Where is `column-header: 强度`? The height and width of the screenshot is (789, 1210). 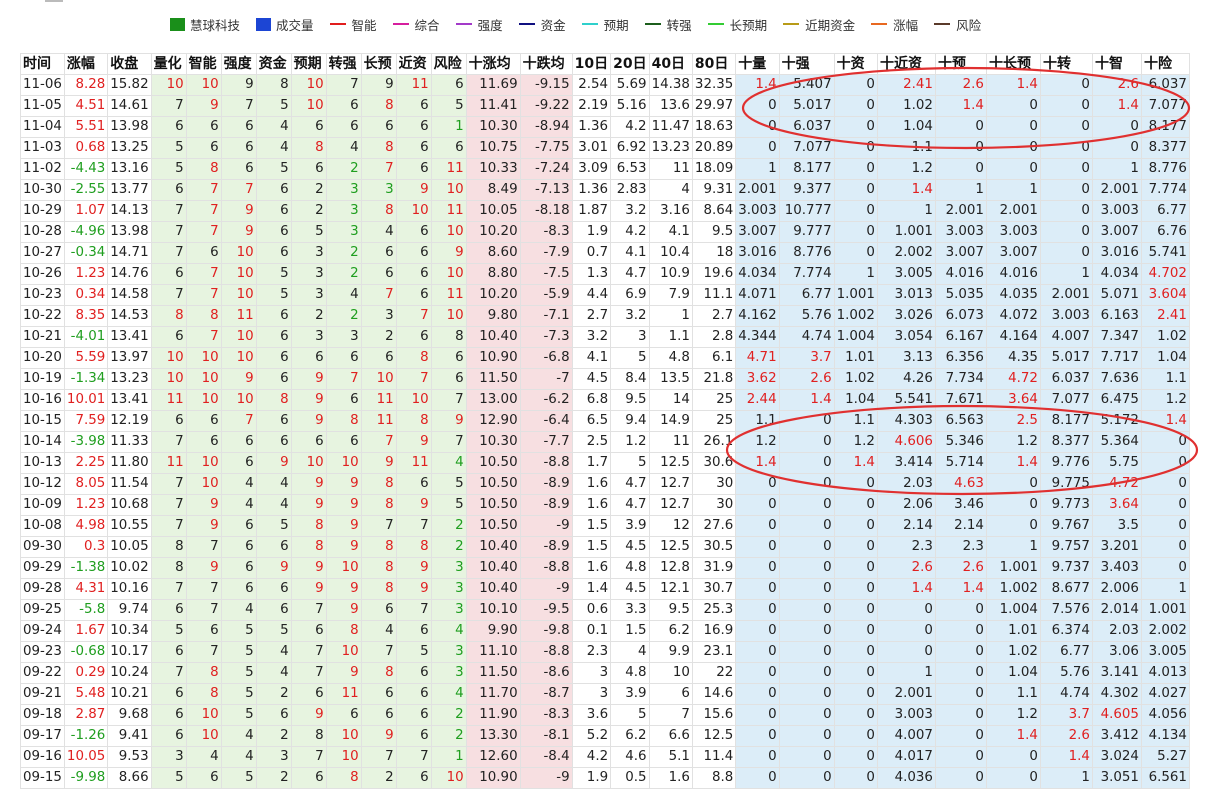 column-header: 强度 is located at coordinates (238, 64).